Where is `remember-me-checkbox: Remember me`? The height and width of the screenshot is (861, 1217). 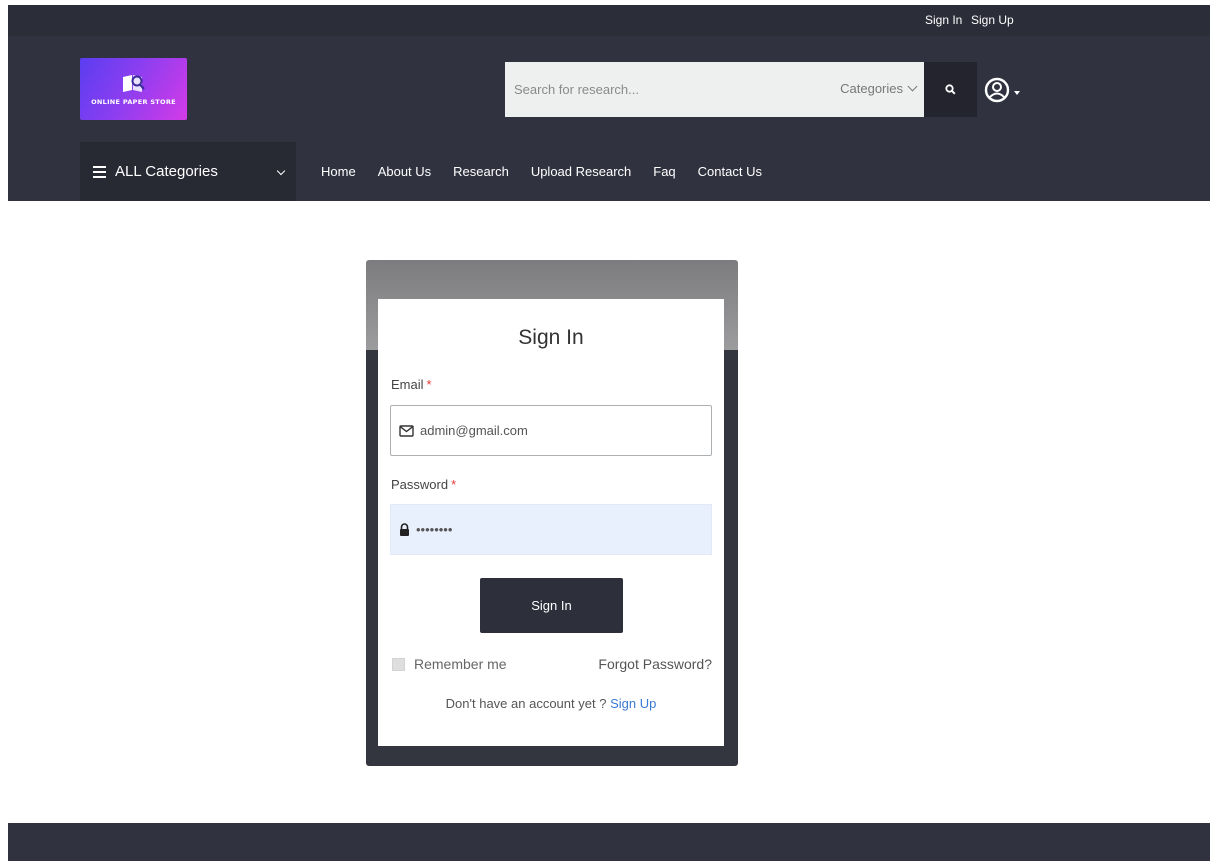 remember-me-checkbox: Remember me is located at coordinates (449, 664).